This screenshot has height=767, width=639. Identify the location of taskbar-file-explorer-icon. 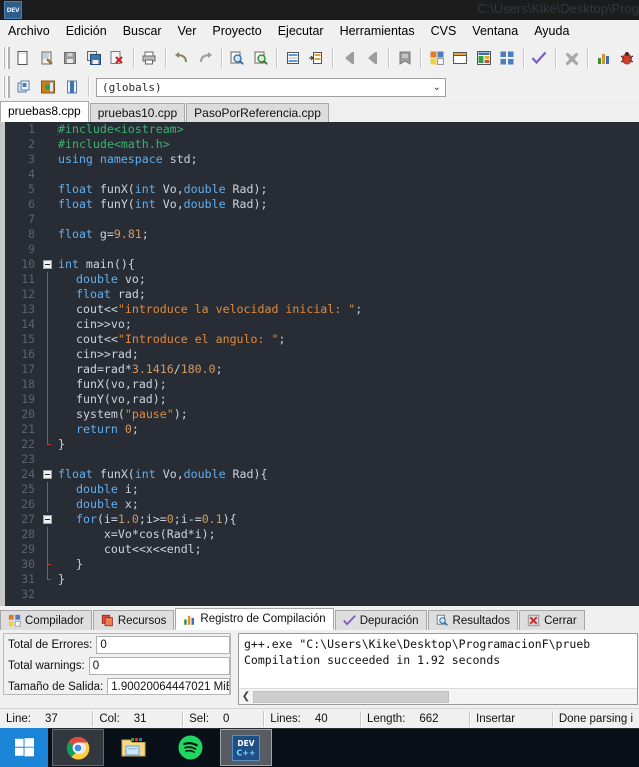
(134, 747).